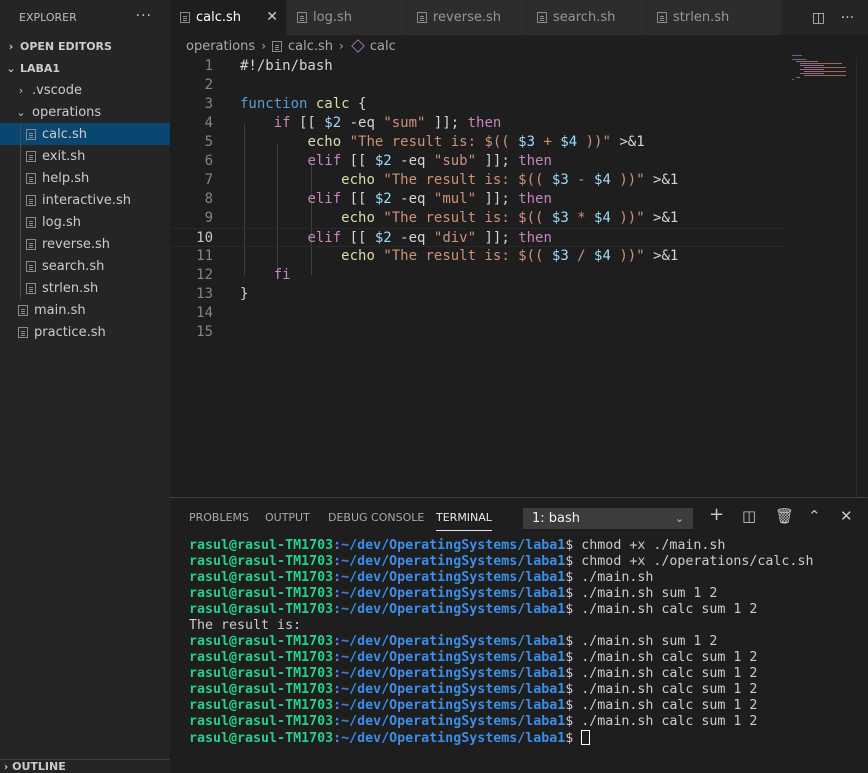 The width and height of the screenshot is (868, 773). Describe the element at coordinates (477, 294) in the screenshot. I see `code-line: 13}` at that location.